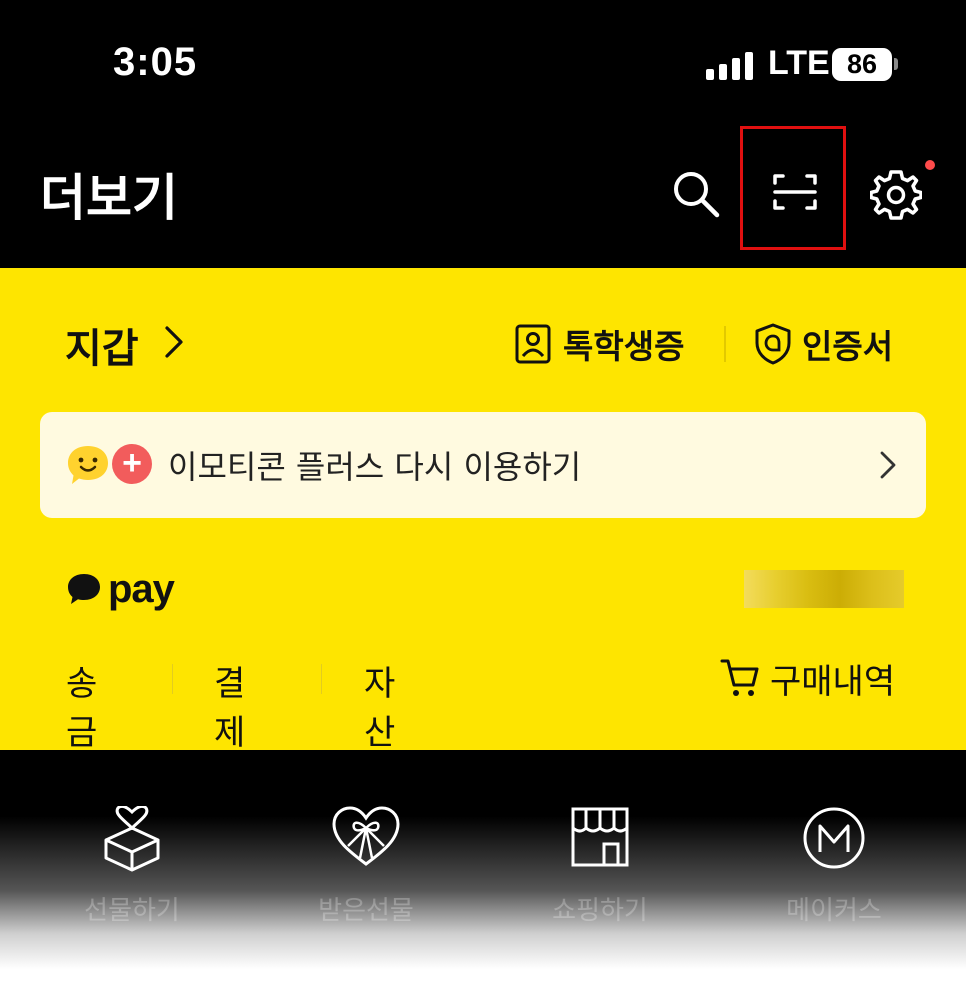  I want to click on heart-ribbon-icon, so click(366, 836).